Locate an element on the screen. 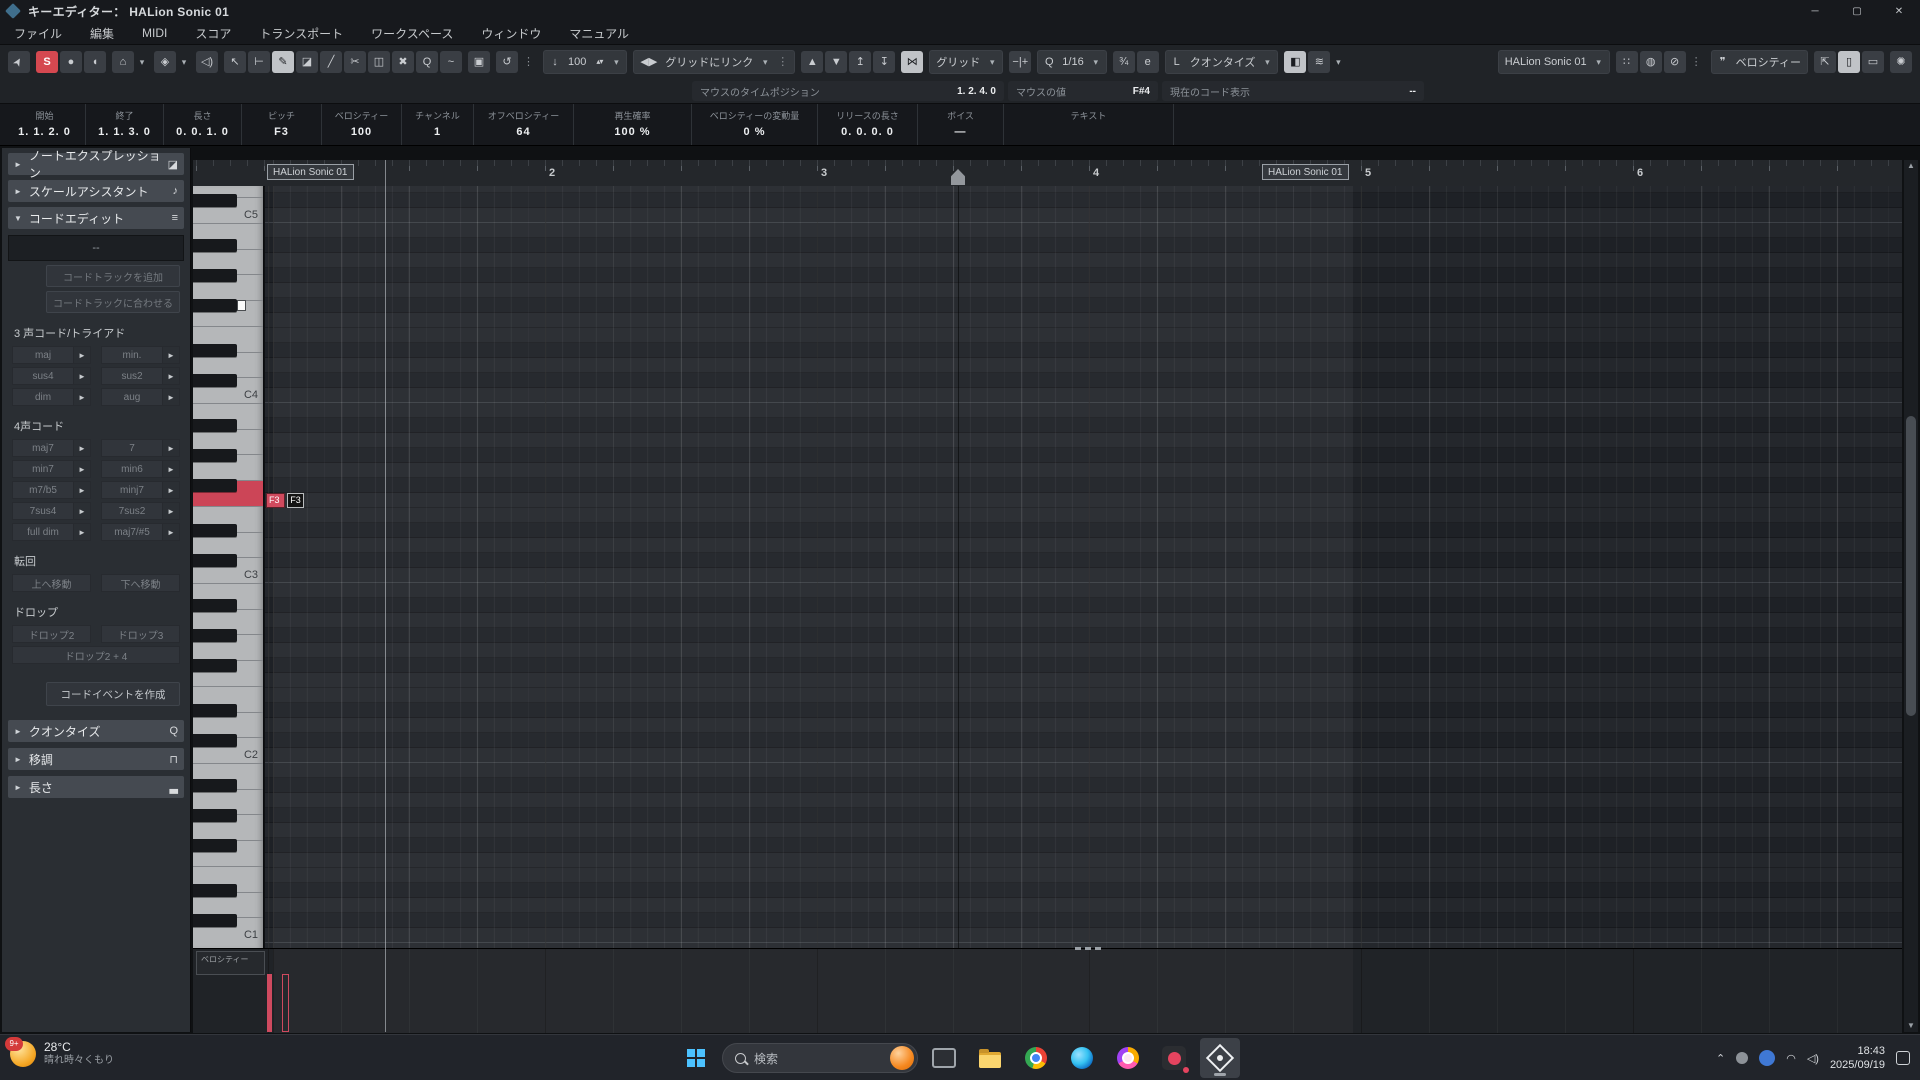 This screenshot has width=1920, height=1080. insert-velocity-stepper: ▴▾ is located at coordinates (599, 62).